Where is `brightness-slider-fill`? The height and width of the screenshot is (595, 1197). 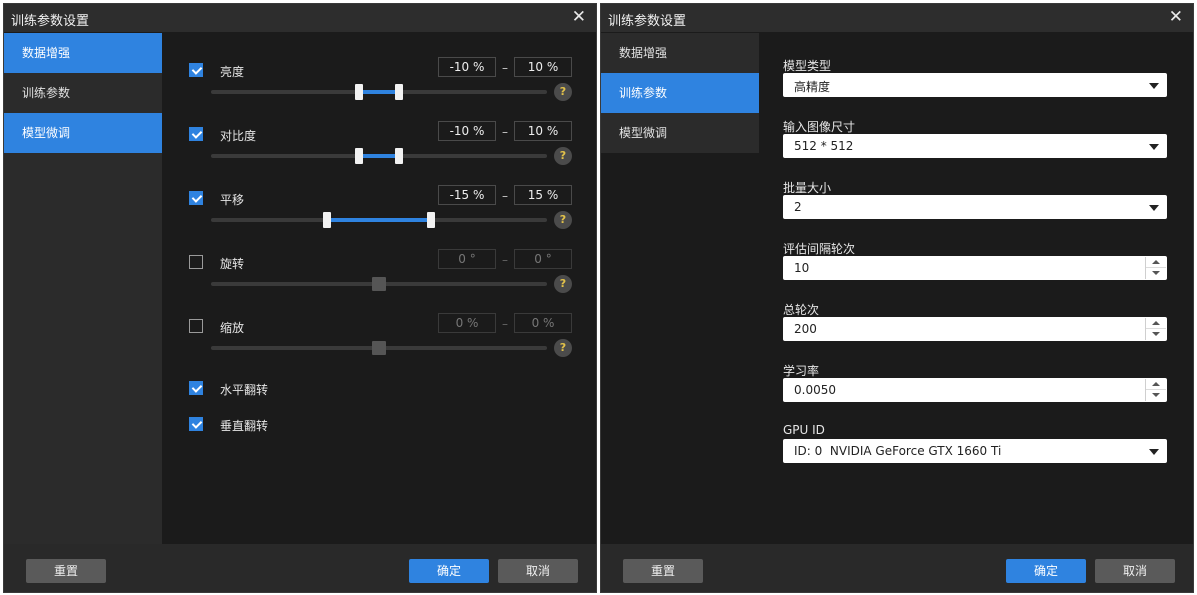
brightness-slider-fill is located at coordinates (379, 92).